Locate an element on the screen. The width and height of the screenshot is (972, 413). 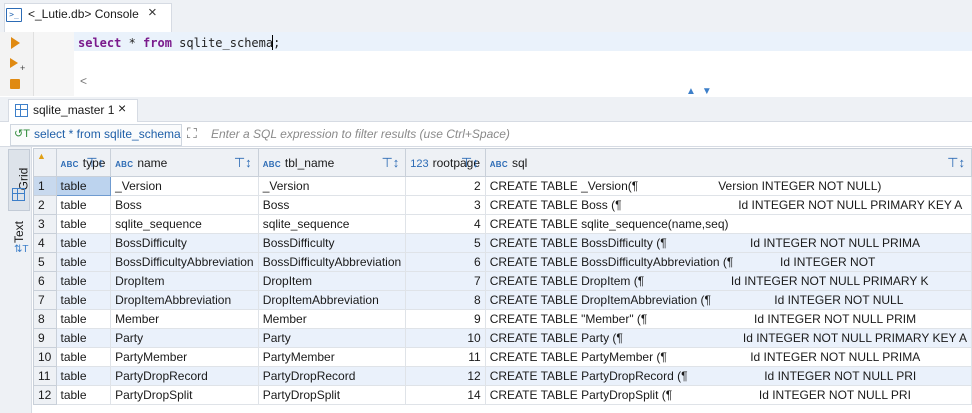
cell-name: Member is located at coordinates (184, 319).